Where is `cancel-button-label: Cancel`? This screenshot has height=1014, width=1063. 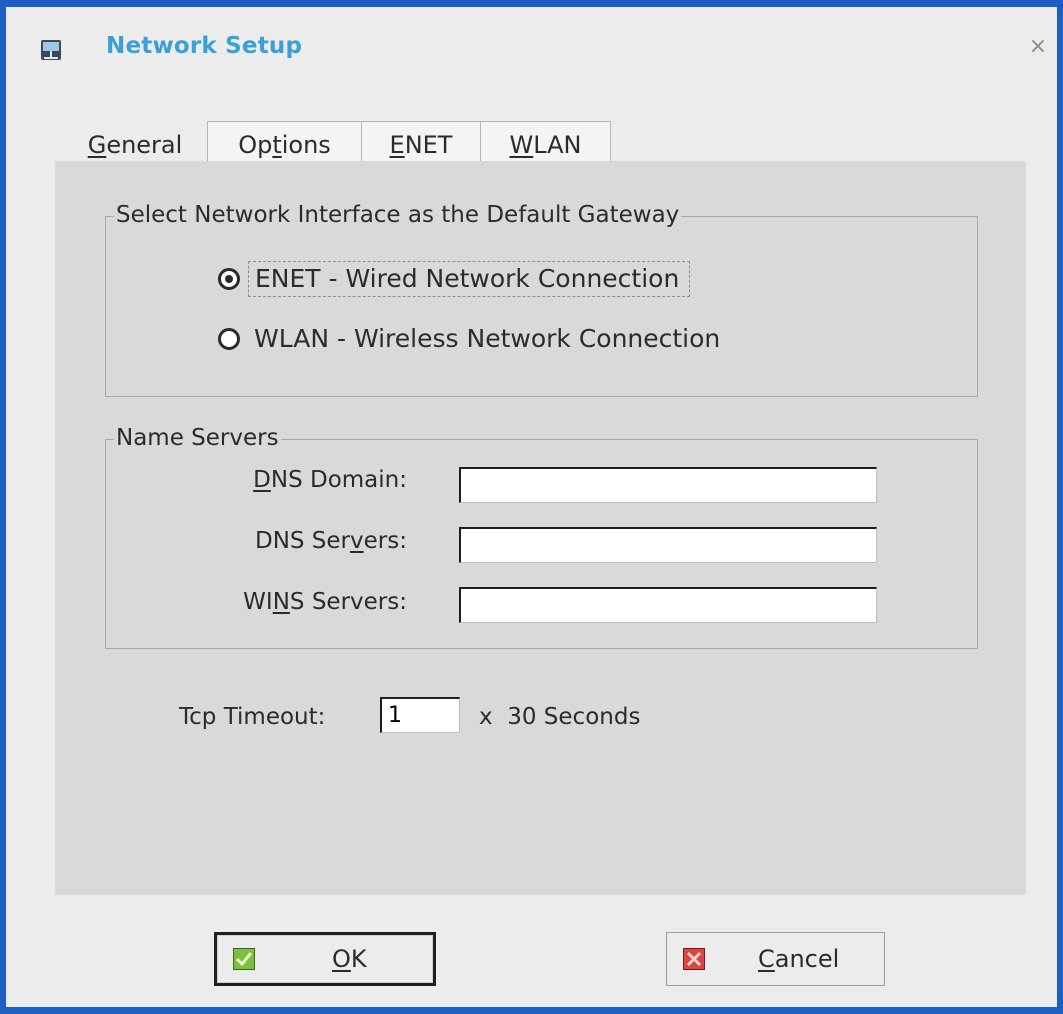
cancel-button-label: Cancel is located at coordinates (798, 959).